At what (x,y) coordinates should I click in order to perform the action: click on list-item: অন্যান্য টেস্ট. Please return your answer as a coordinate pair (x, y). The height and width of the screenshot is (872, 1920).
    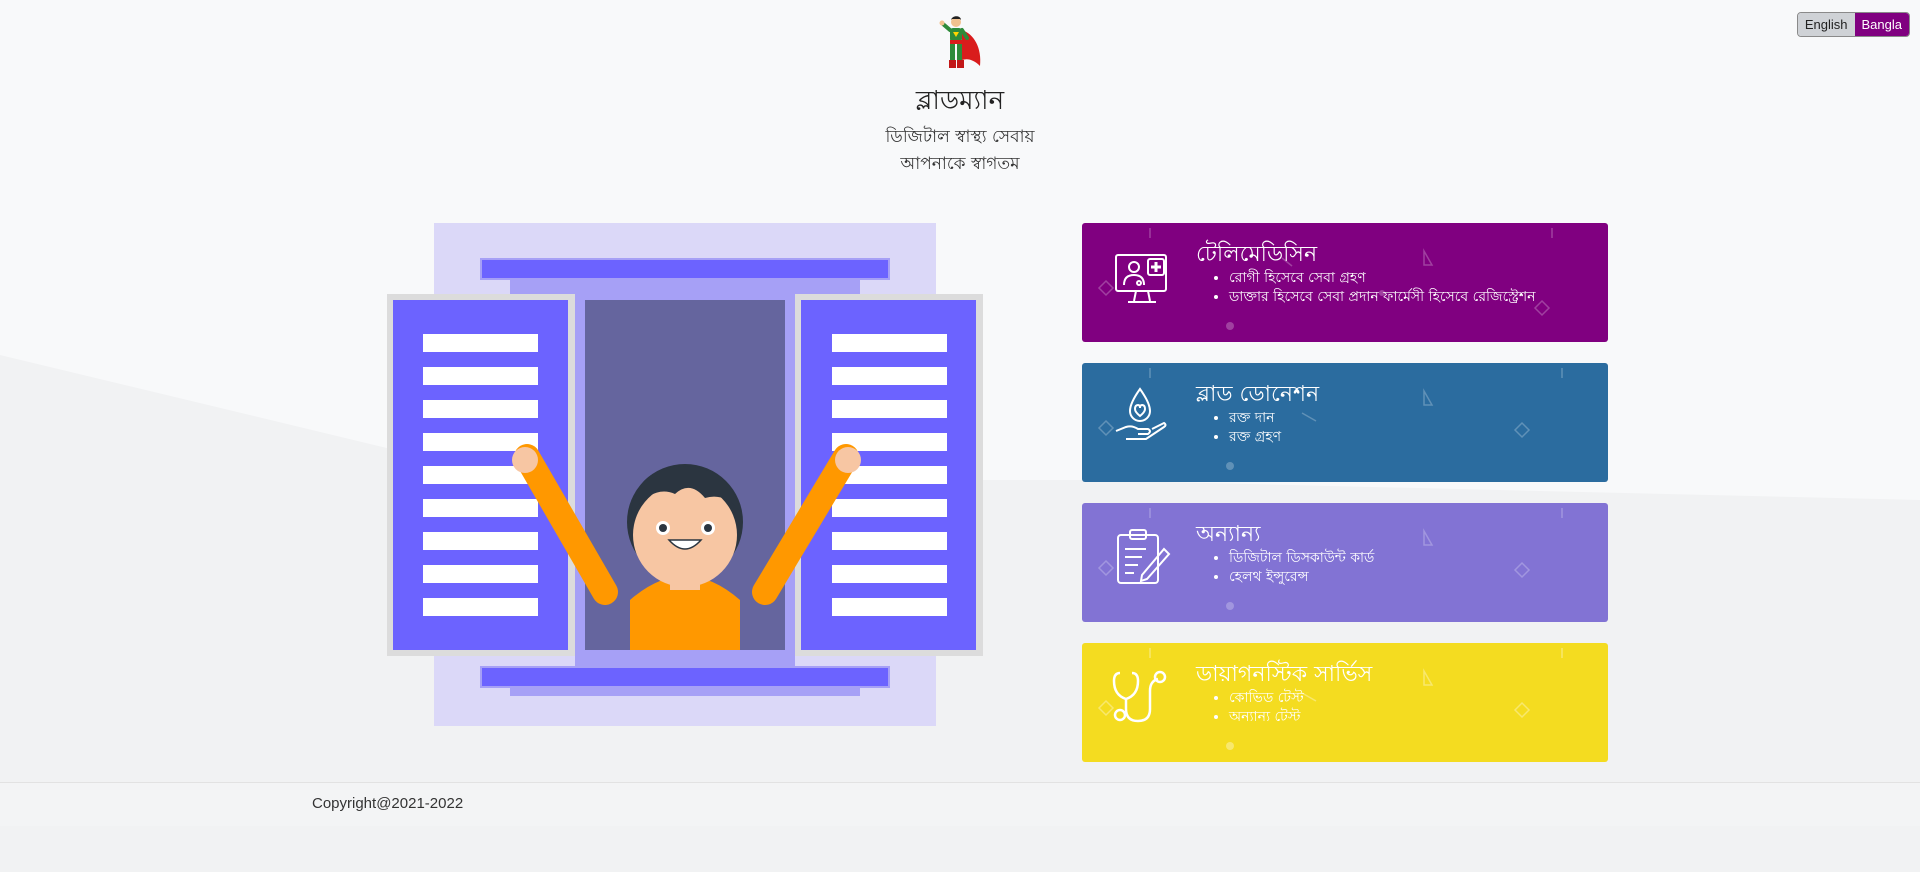
    Looking at the image, I should click on (1266, 717).